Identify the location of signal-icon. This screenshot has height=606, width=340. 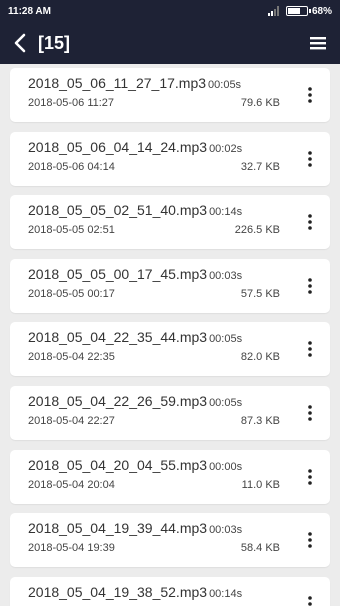
(273, 11).